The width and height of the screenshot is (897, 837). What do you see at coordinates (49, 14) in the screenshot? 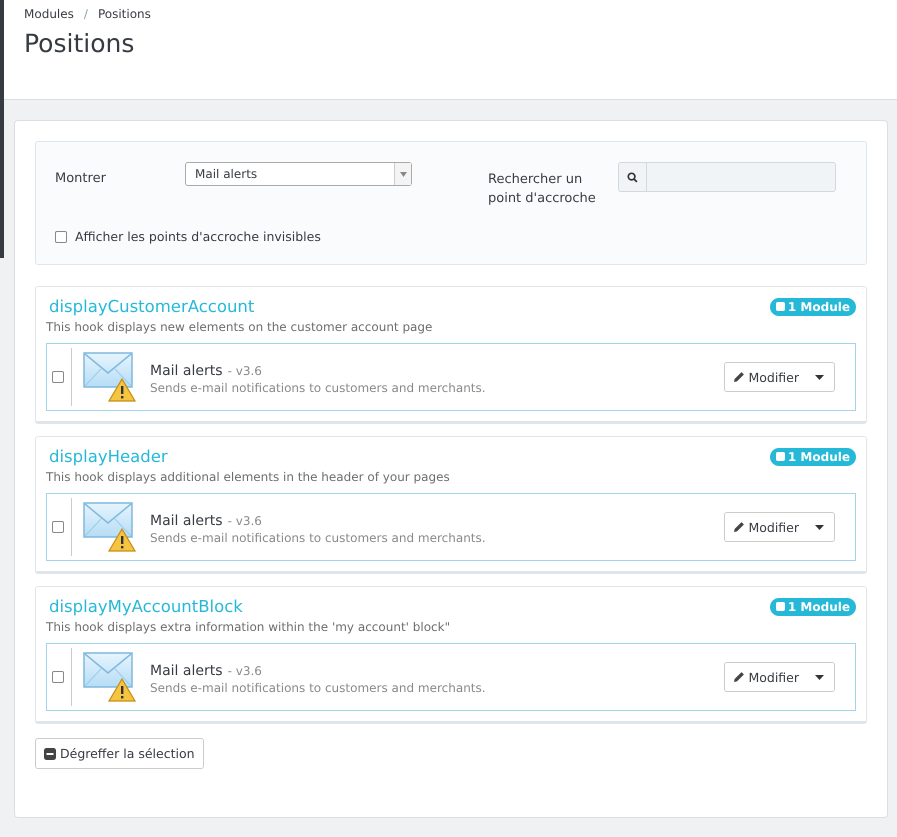
I see `breadcrumb-link: Modules` at bounding box center [49, 14].